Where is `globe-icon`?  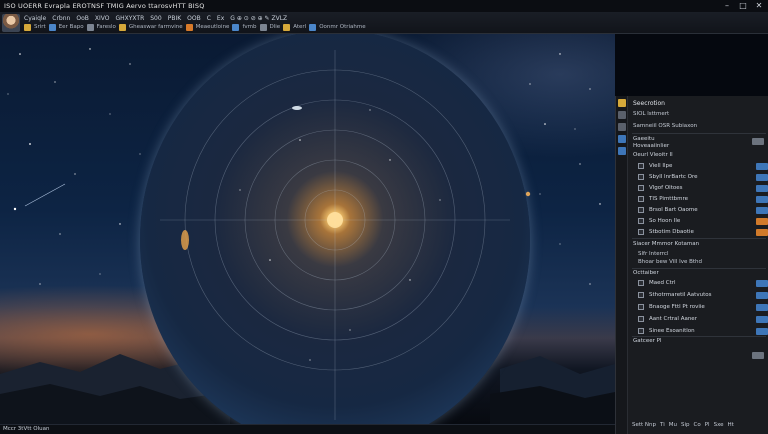 globe-icon is located at coordinates (622, 139).